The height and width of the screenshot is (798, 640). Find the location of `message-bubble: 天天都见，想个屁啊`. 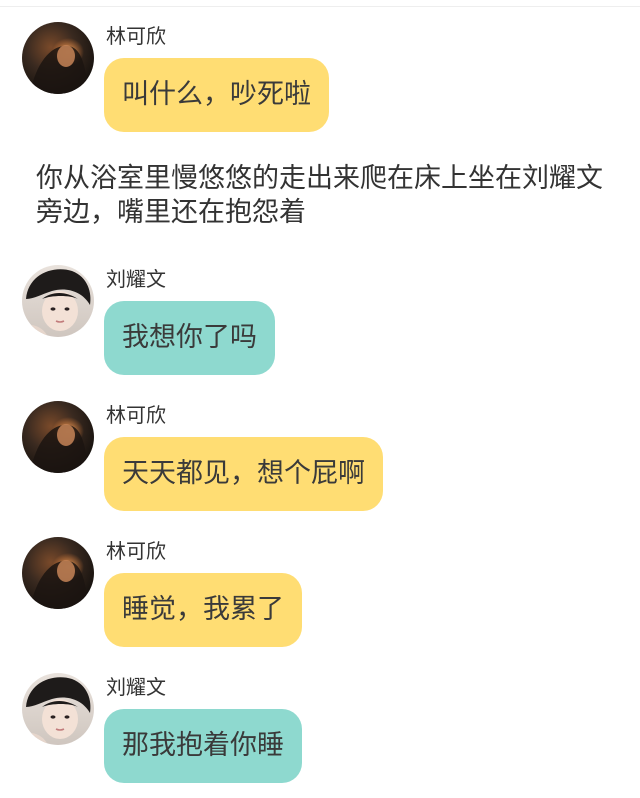

message-bubble: 天天都见，想个屁啊 is located at coordinates (243, 474).